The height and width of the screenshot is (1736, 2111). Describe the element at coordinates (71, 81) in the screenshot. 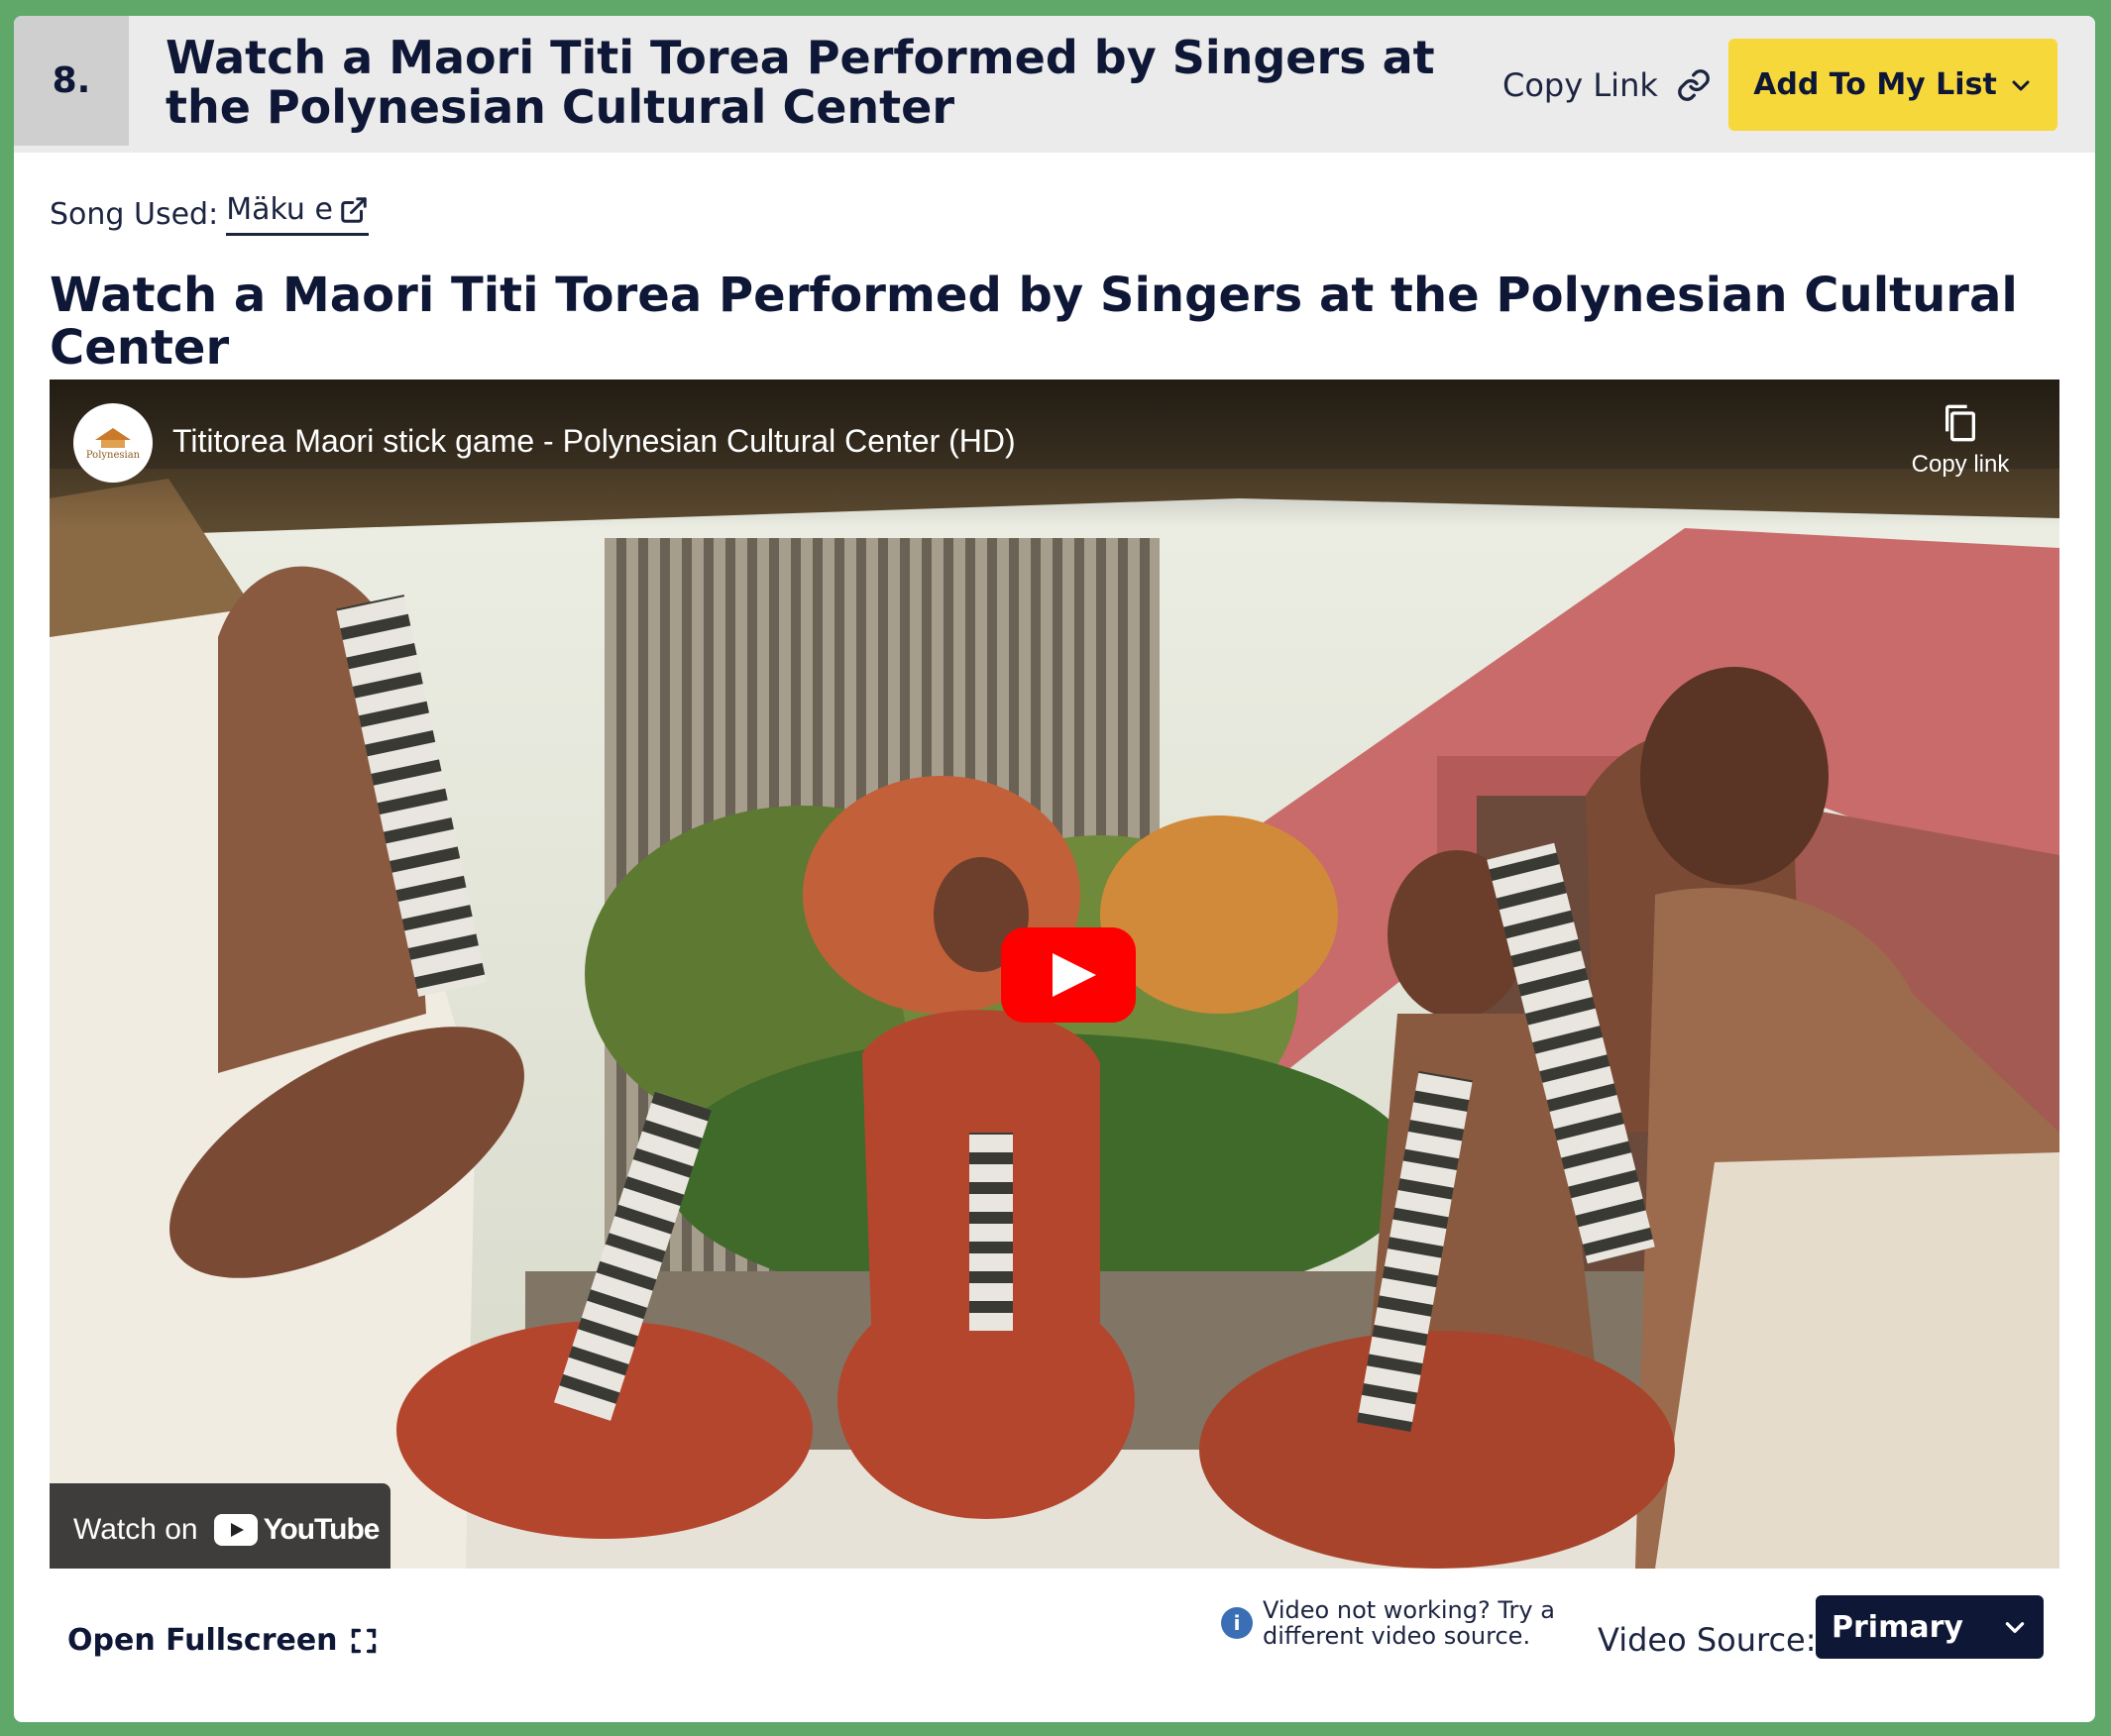

I see `item-number: 8.` at that location.